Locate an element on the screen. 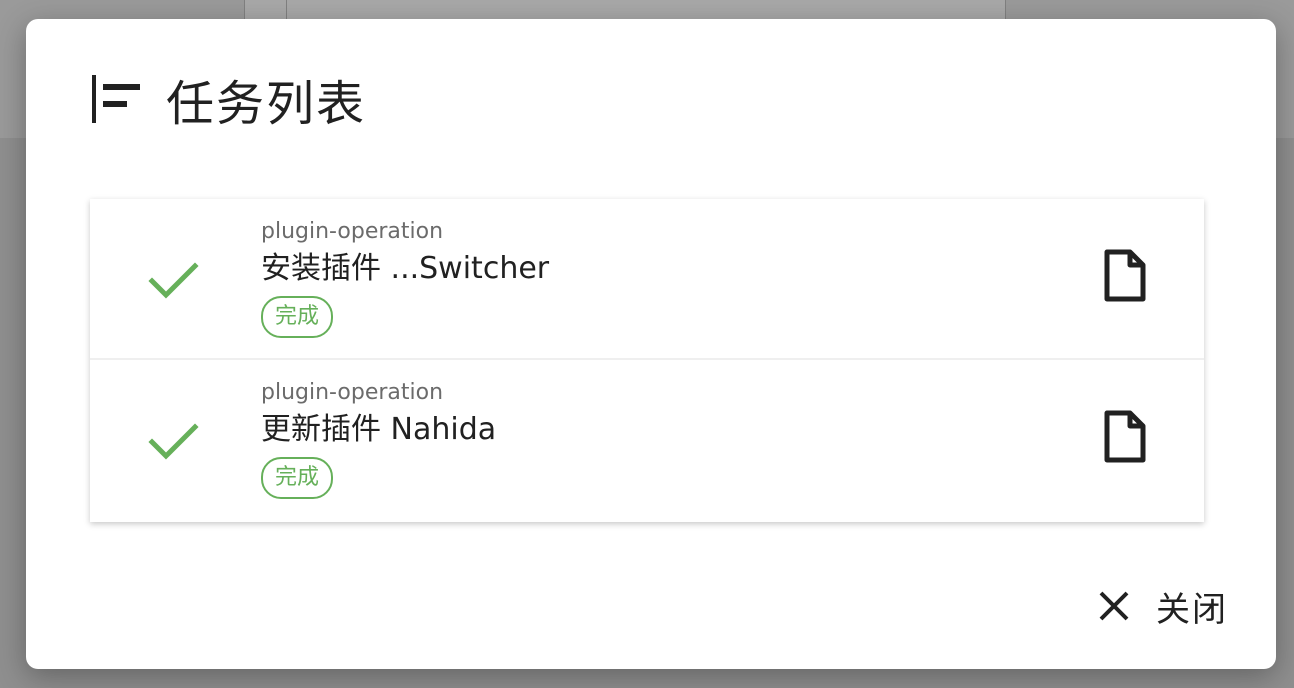 Image resolution: width=1294 pixels, height=688 pixels. close-button: 关闭 is located at coordinates (1161, 606).